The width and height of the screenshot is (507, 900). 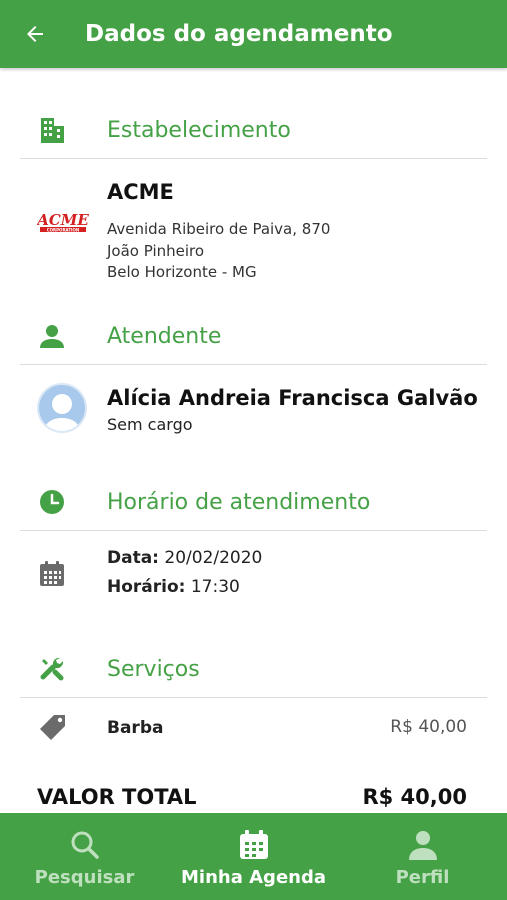 What do you see at coordinates (52, 669) in the screenshot?
I see `tools-icon` at bounding box center [52, 669].